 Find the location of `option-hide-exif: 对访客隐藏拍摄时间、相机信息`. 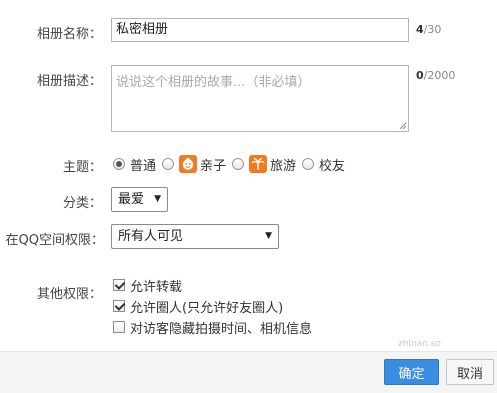

option-hide-exif: 对访客隐藏拍摄时间、相机信息 is located at coordinates (212, 327).